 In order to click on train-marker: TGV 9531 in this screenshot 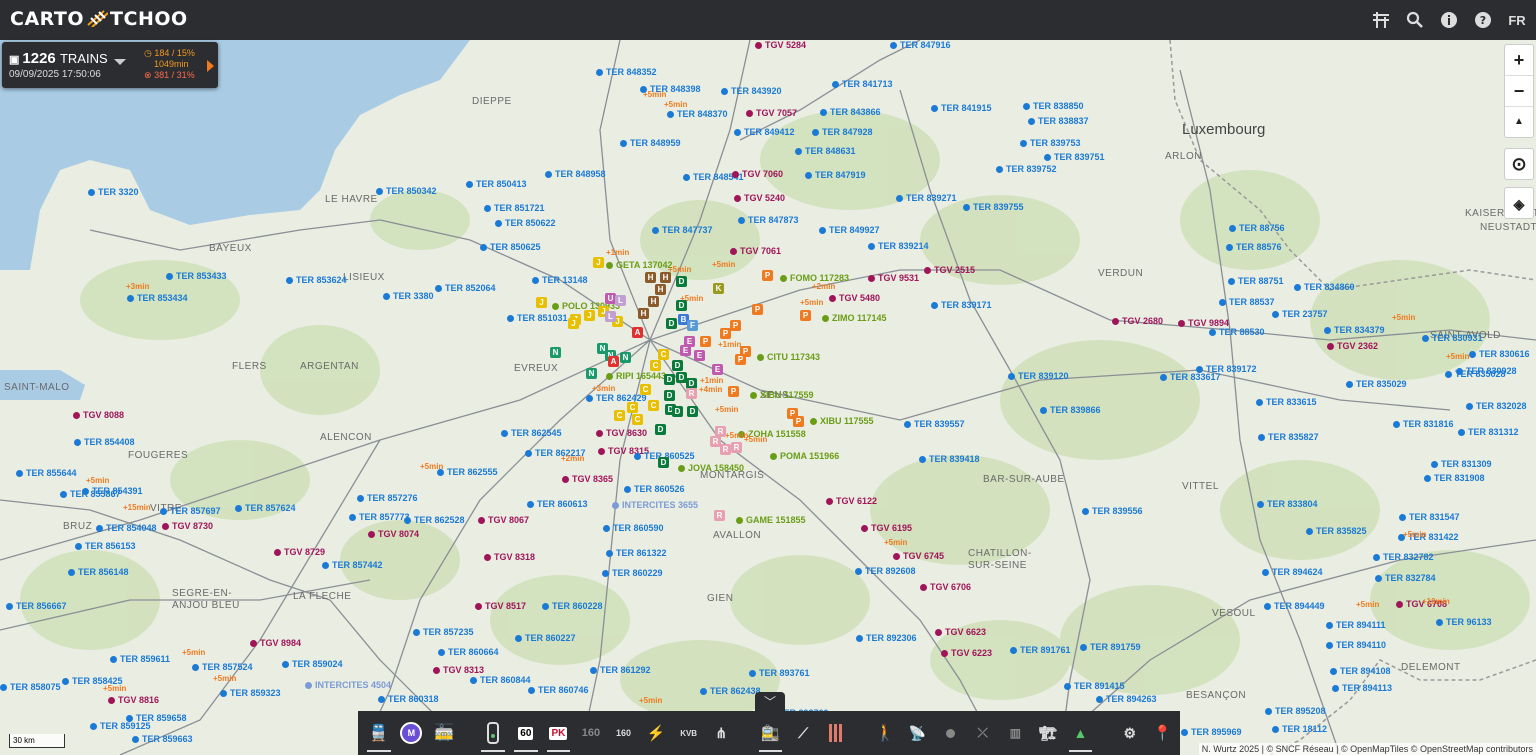, I will do `click(893, 278)`.